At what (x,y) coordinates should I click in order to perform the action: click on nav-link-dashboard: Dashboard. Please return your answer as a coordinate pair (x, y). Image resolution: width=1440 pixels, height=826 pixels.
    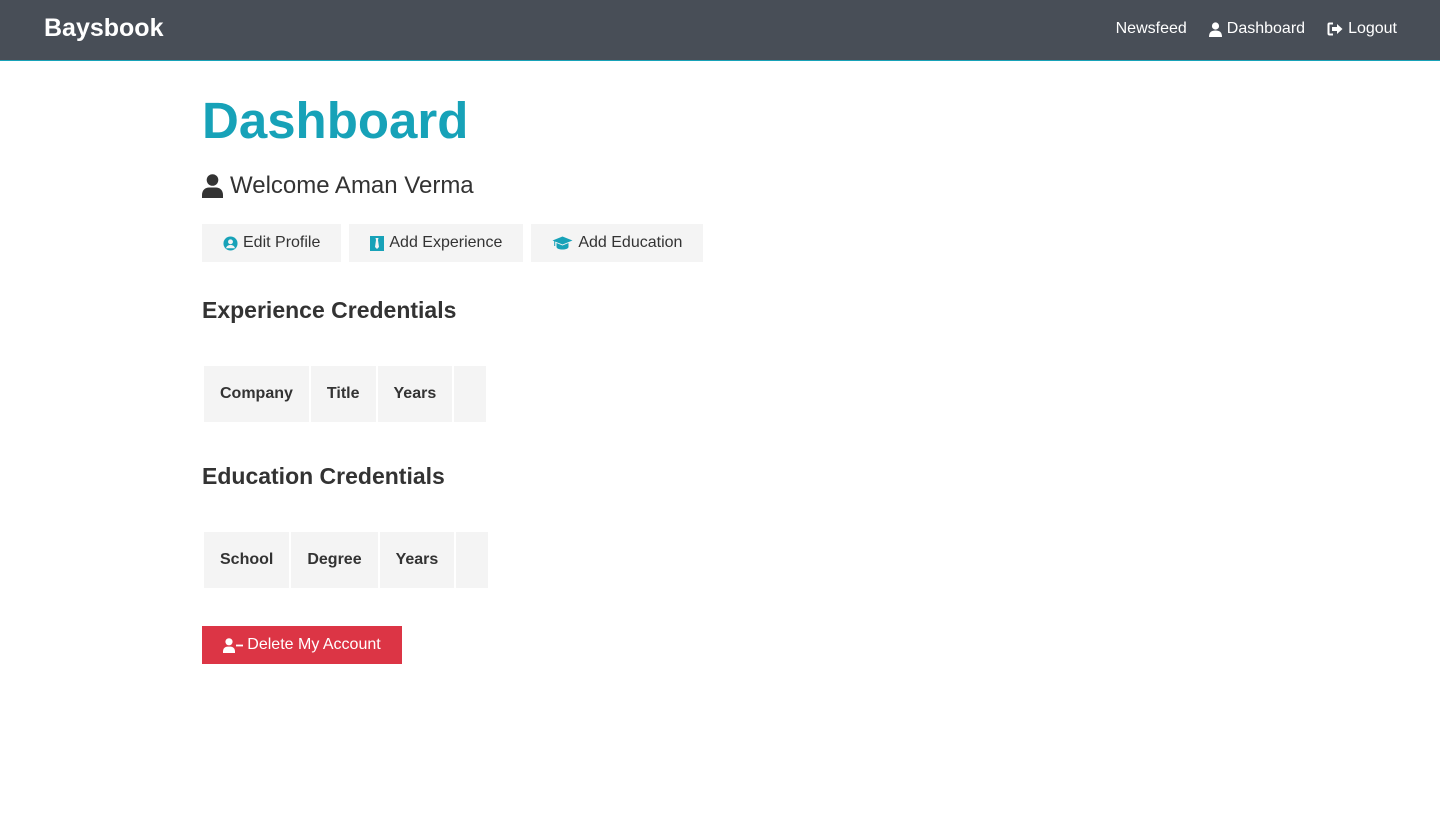
    Looking at the image, I should click on (1257, 29).